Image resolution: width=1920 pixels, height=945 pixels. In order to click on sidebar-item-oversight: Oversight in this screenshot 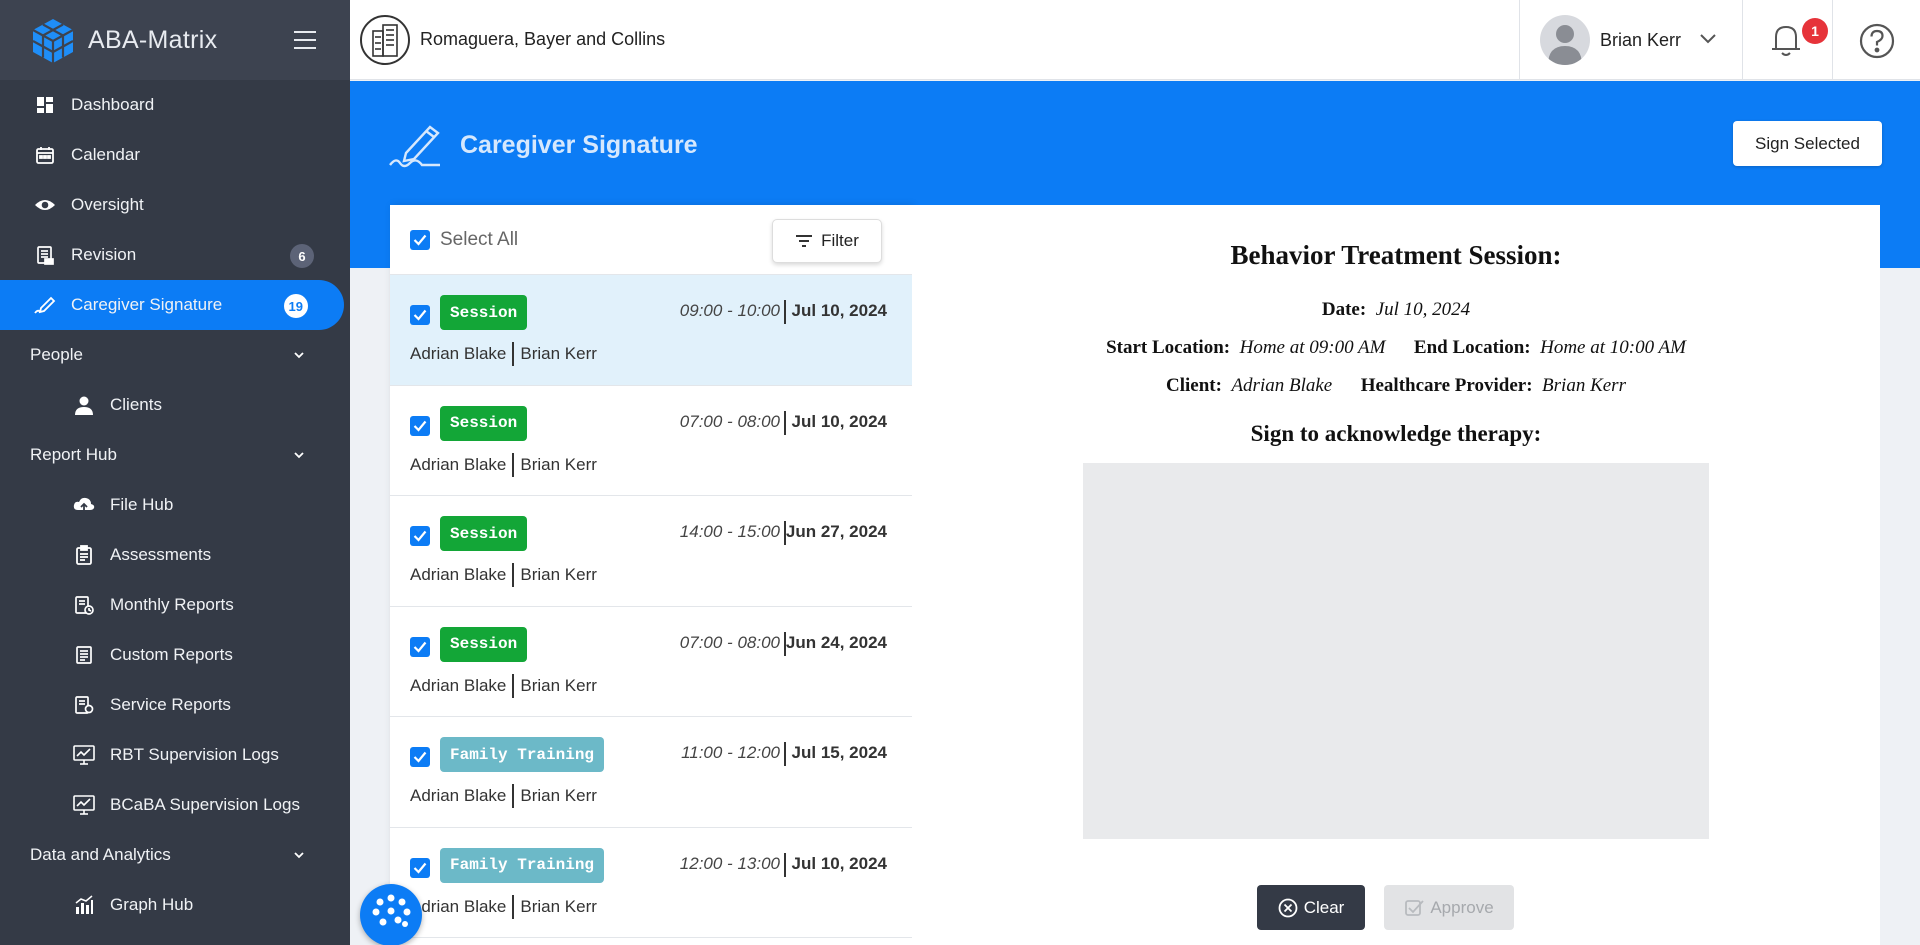, I will do `click(175, 205)`.